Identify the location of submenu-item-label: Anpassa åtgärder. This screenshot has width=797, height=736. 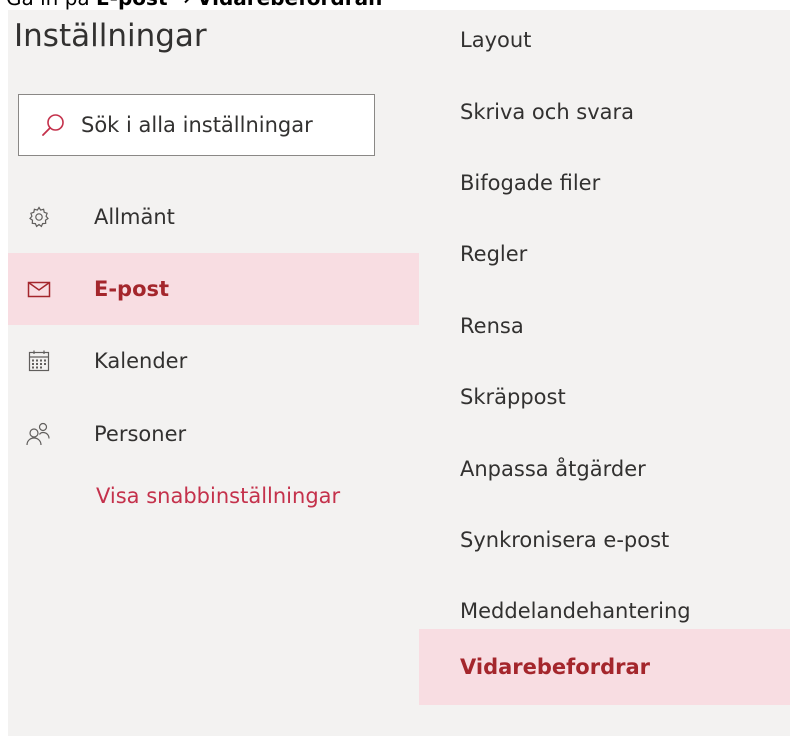
(553, 469).